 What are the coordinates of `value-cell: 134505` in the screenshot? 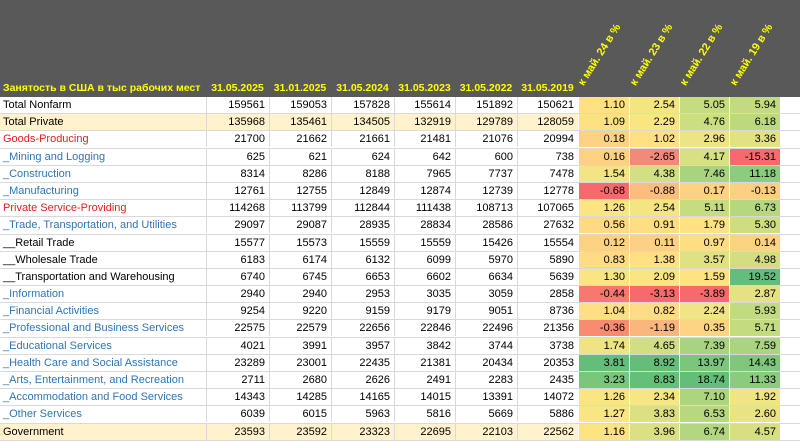 It's located at (362, 122).